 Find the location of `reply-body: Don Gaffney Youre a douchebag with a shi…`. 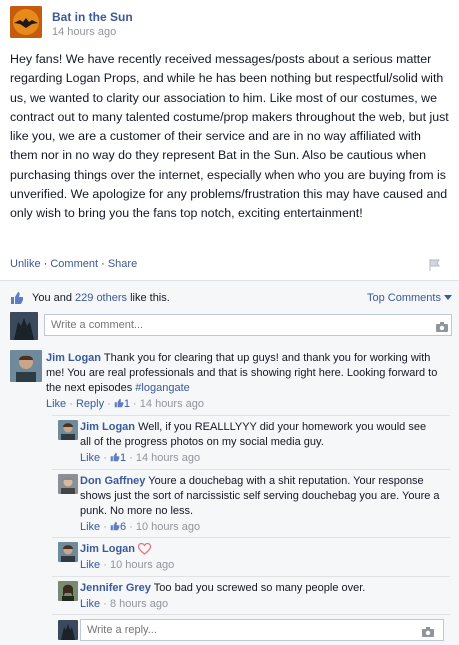

reply-body: Don Gaffney Youre a douchebag with a shi… is located at coordinates (262, 504).